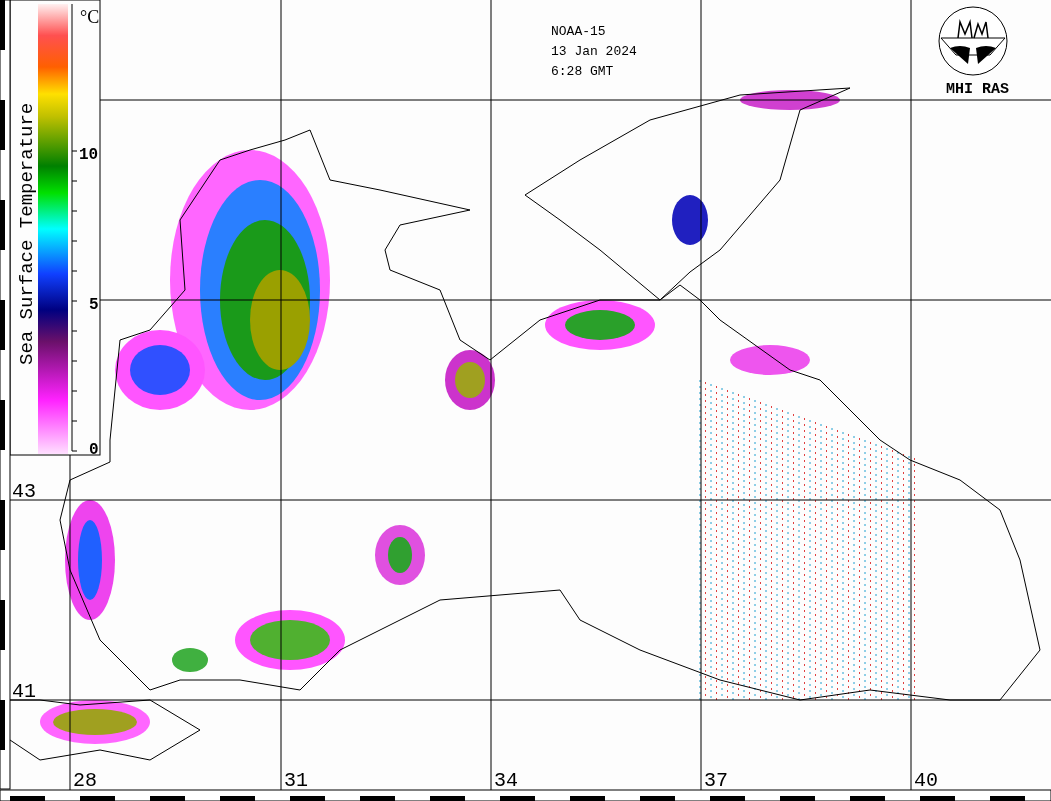  I want to click on longitude-label: 34, so click(506, 780).